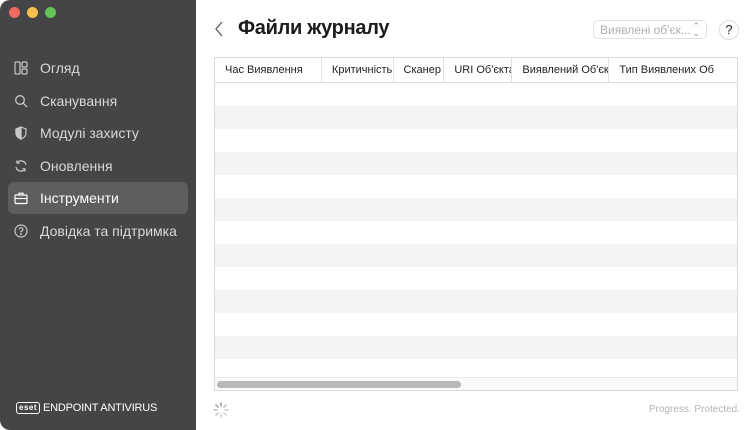 Image resolution: width=756 pixels, height=430 pixels. I want to click on column-header-scanner: Сканер, so click(419, 70).